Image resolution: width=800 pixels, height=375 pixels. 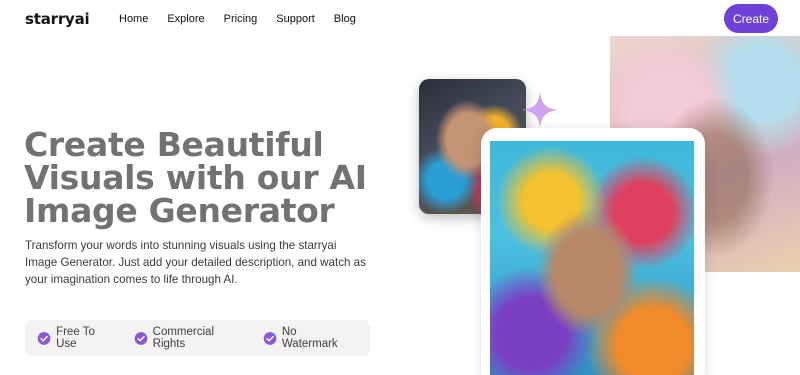 I want to click on feature-free-to-use: Free To Use, so click(x=76, y=338).